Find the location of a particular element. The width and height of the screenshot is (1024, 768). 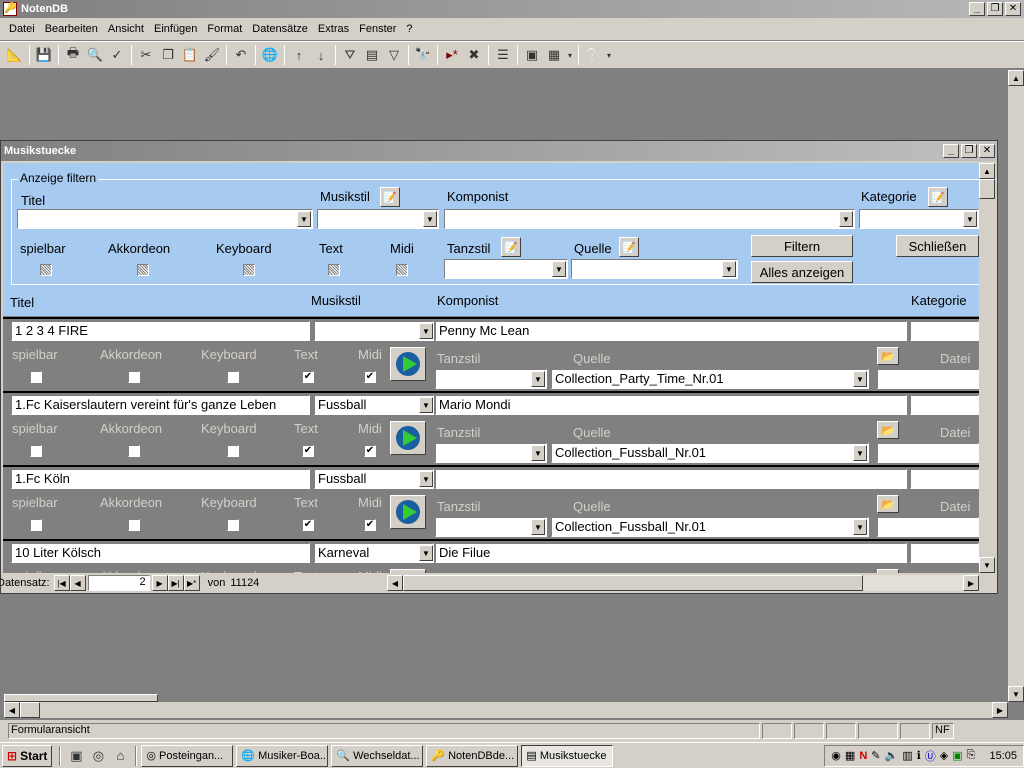

menu-fenster: Fenster is located at coordinates (377, 29).